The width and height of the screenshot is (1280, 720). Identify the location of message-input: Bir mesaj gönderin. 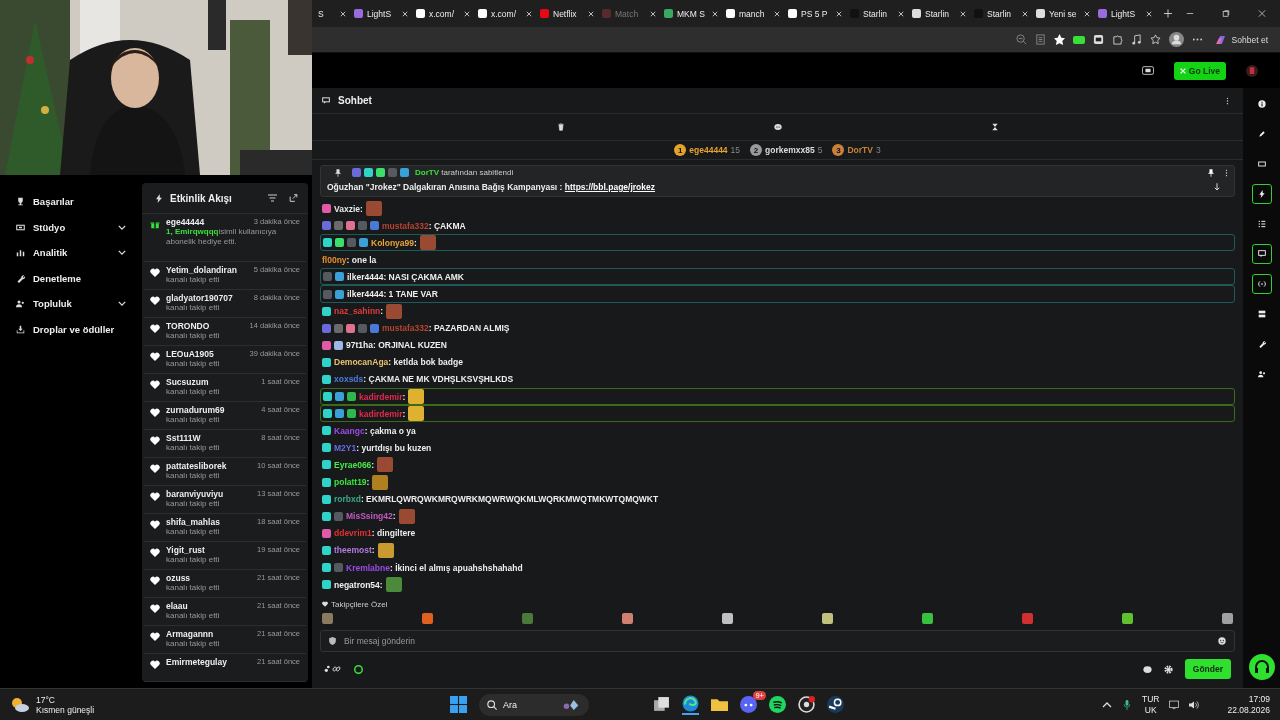
(777, 641).